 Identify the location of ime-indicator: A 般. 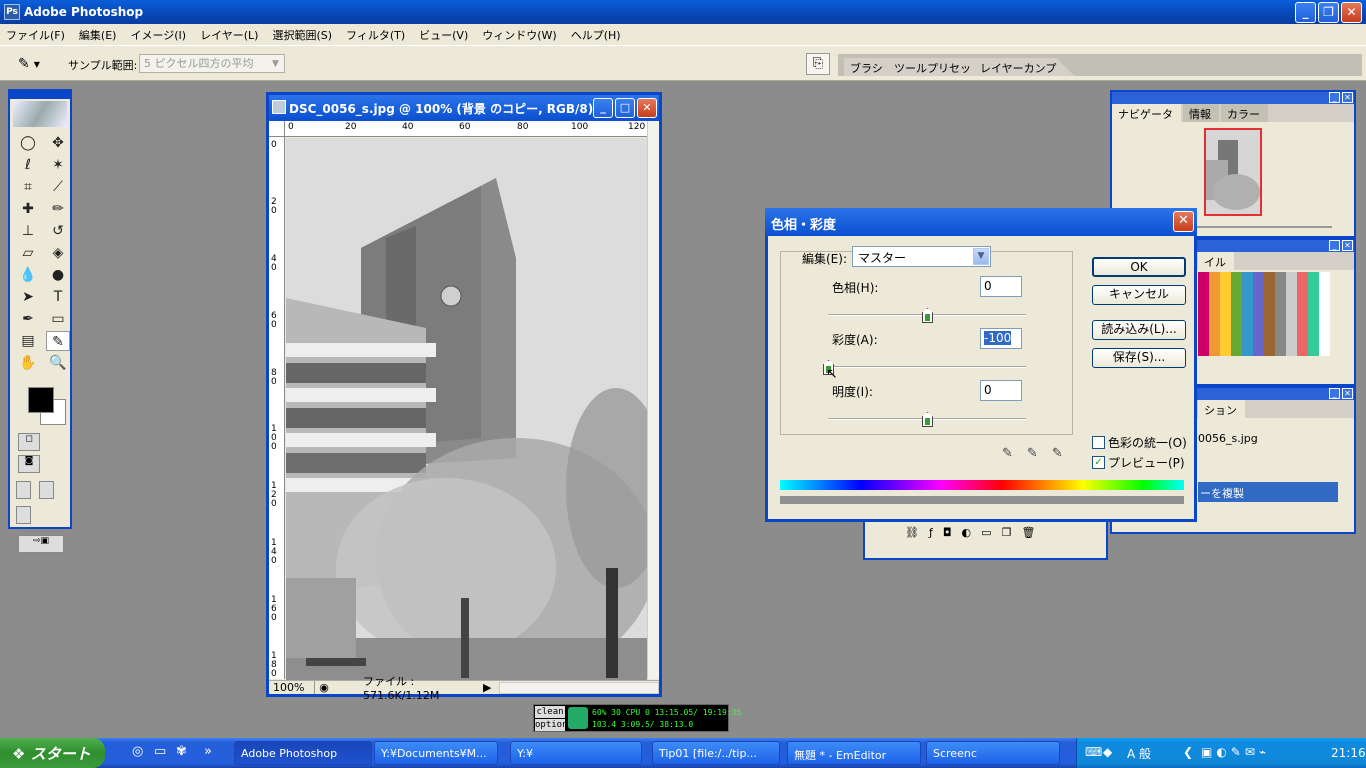
(1139, 753).